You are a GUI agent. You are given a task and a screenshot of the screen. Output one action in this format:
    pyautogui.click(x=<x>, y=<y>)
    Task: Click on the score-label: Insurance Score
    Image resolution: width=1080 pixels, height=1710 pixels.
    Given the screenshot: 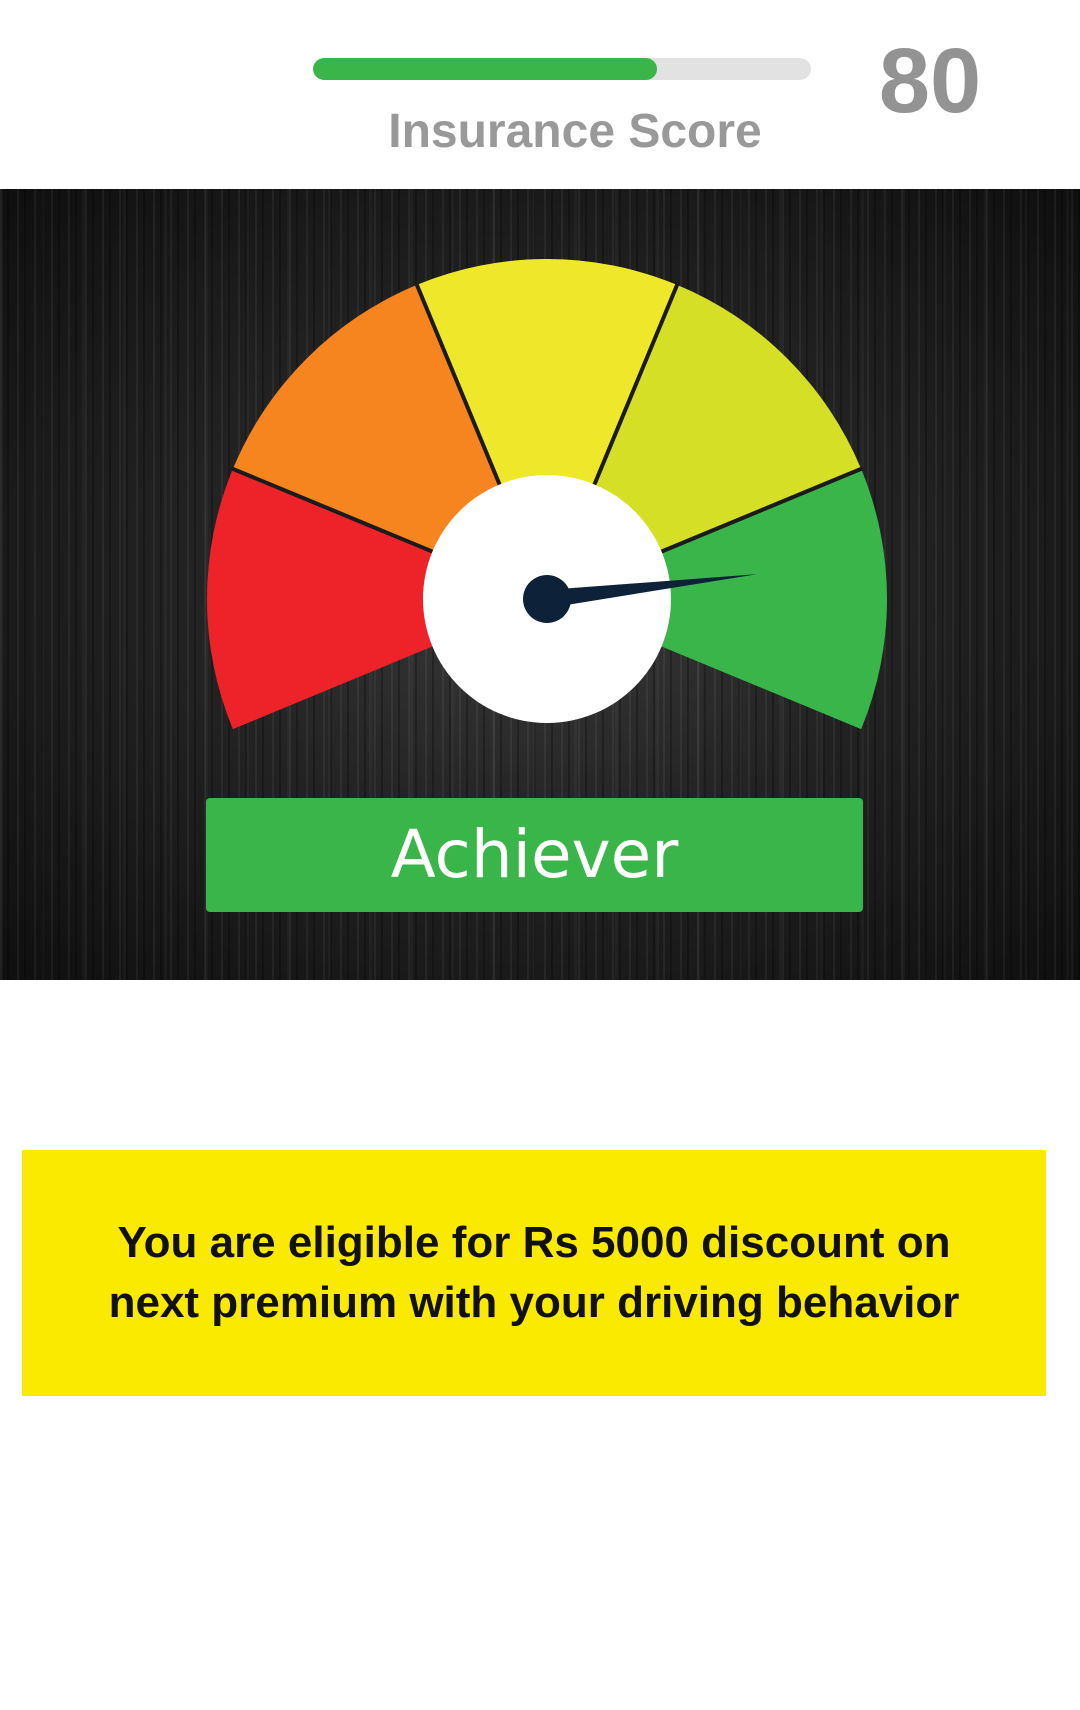 What is the action you would take?
    pyautogui.click(x=575, y=131)
    